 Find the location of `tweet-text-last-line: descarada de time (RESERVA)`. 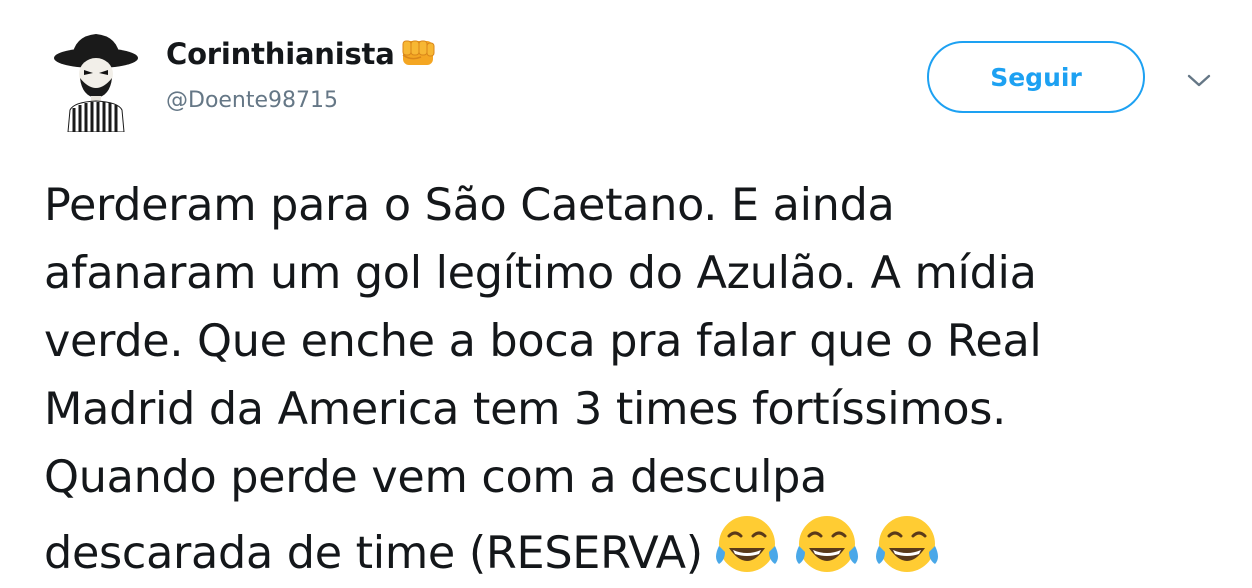

tweet-text-last-line: descarada de time (RESERVA) is located at coordinates (639, 550).